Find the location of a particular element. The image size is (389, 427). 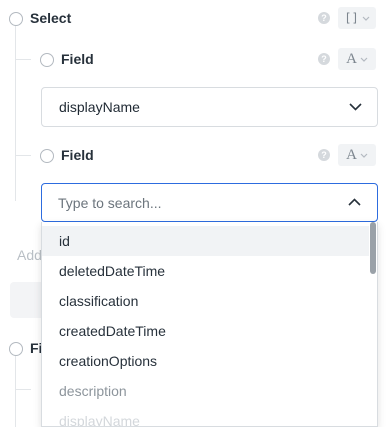

option-item: displayName is located at coordinates (206, 416).